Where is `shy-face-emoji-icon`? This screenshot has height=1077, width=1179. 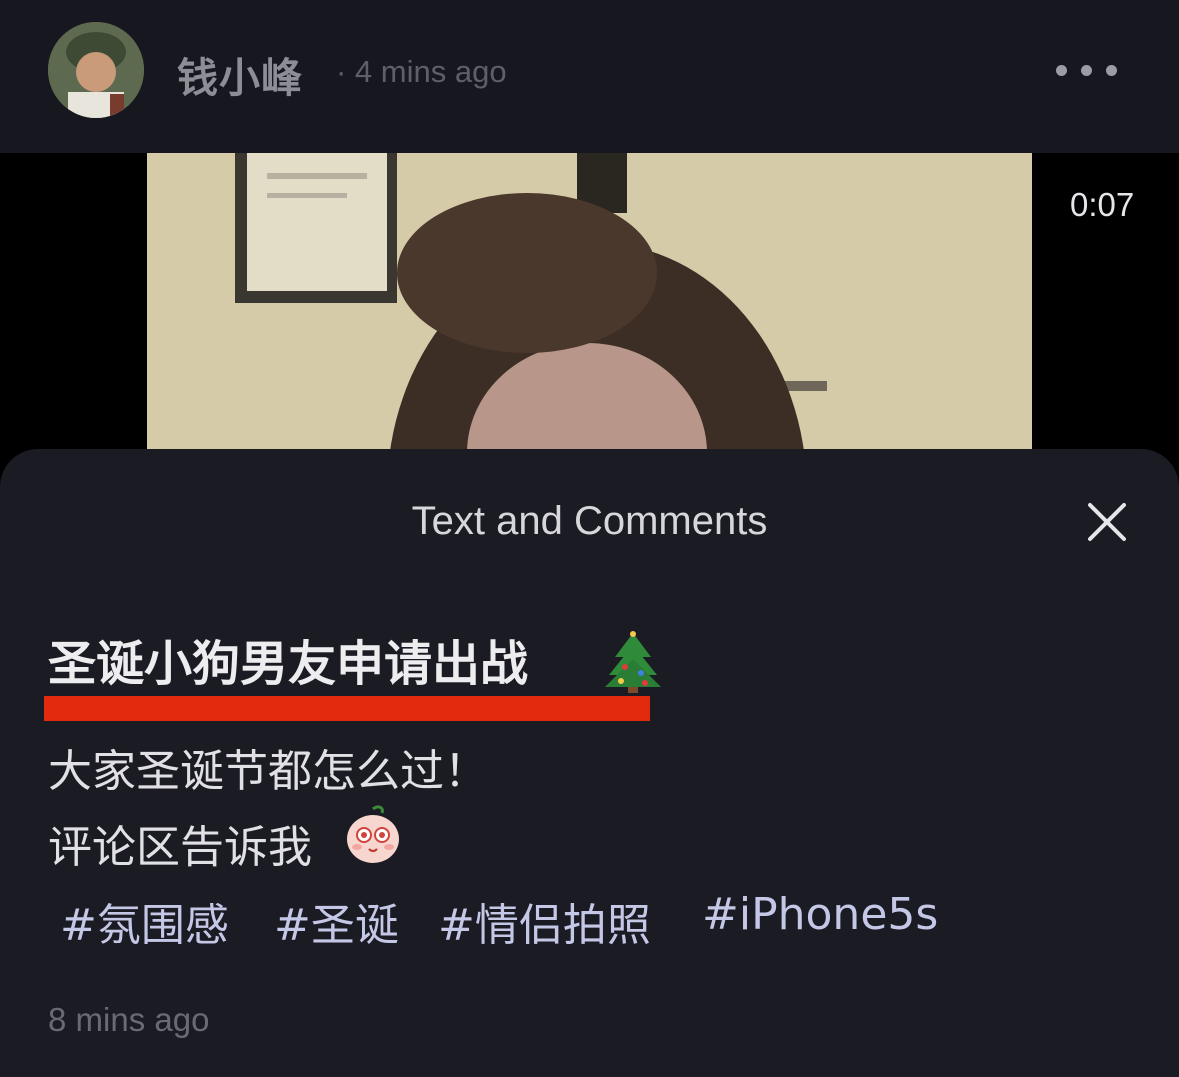 shy-face-emoji-icon is located at coordinates (373, 834).